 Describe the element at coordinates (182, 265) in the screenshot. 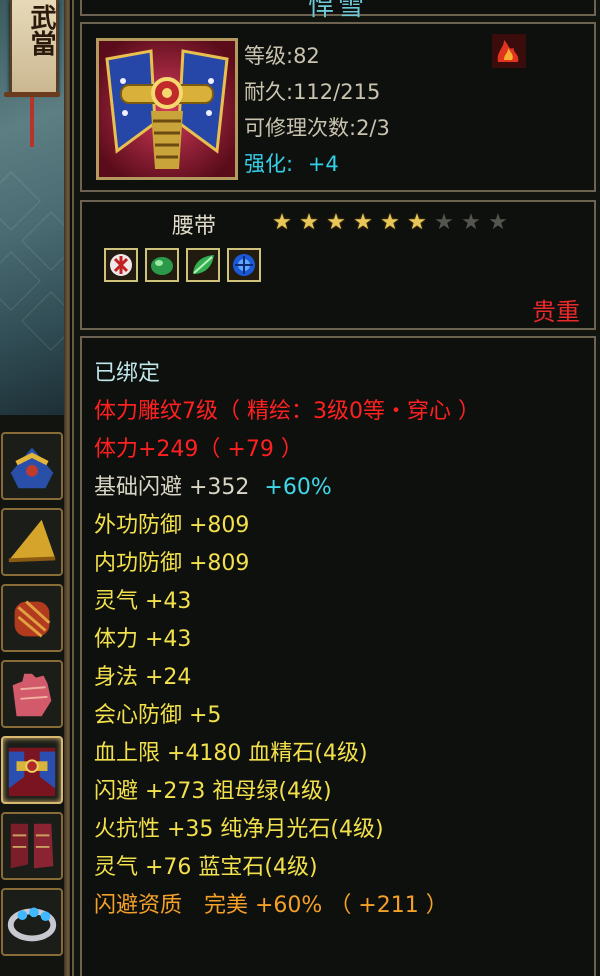

I see `gem-sockets` at that location.